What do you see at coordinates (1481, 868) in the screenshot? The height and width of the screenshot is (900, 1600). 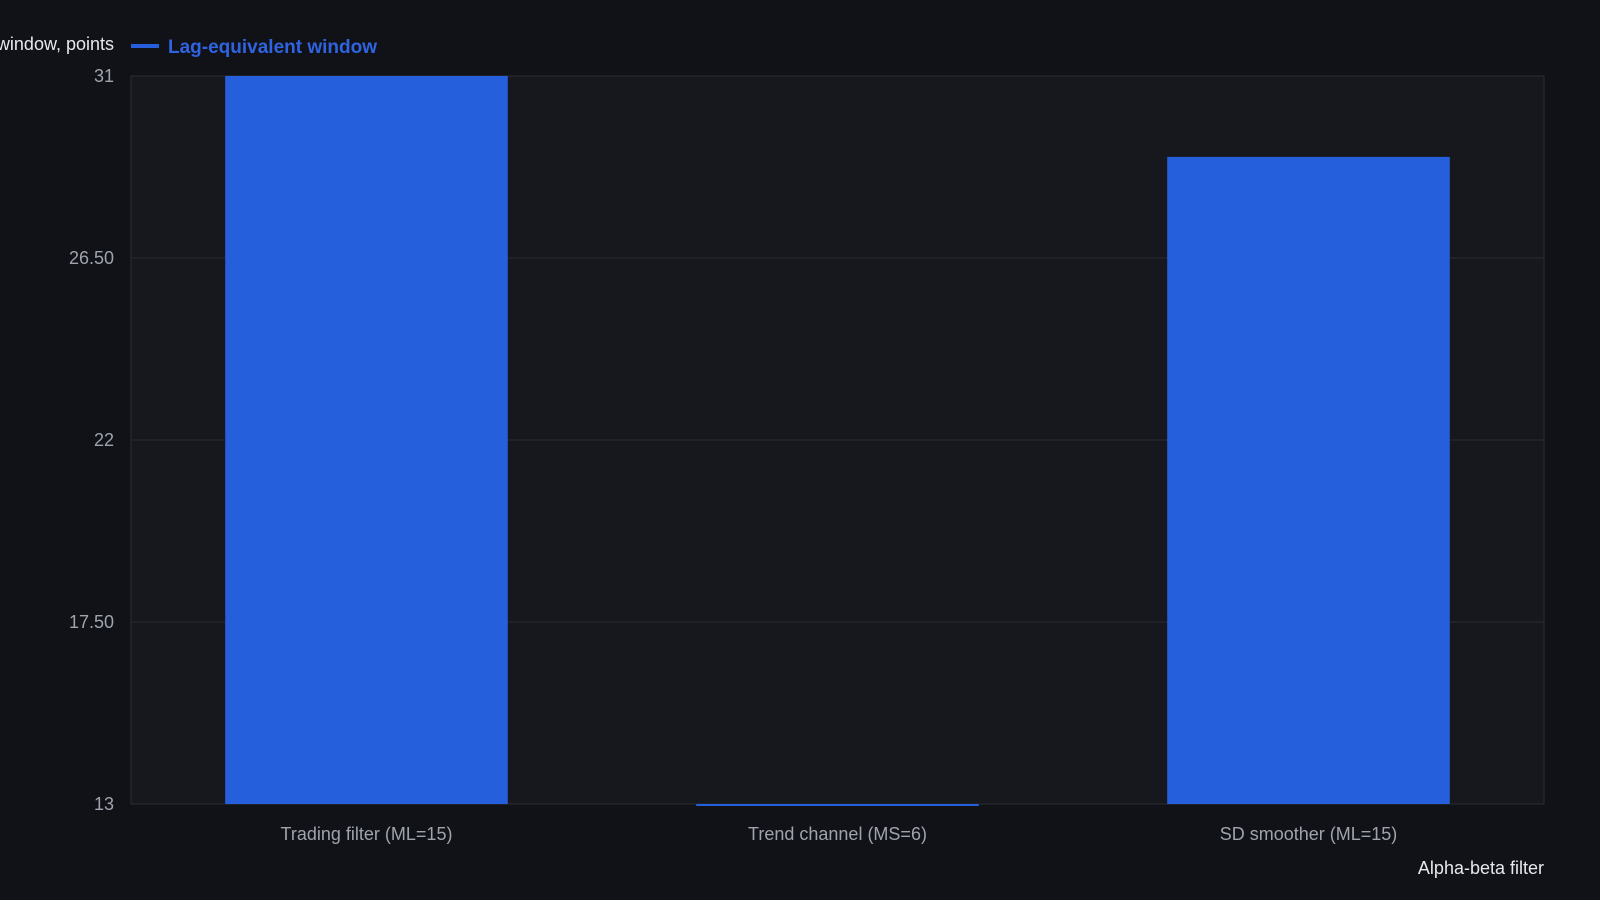 I see `x-axis-label: Alpha-beta filter` at bounding box center [1481, 868].